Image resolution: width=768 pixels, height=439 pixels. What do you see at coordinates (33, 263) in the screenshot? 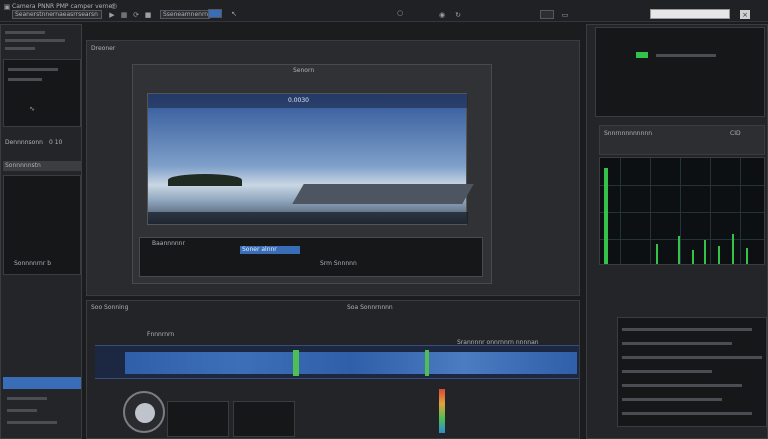
I see `left-list-label: Sonnnnrnr b` at bounding box center [33, 263].